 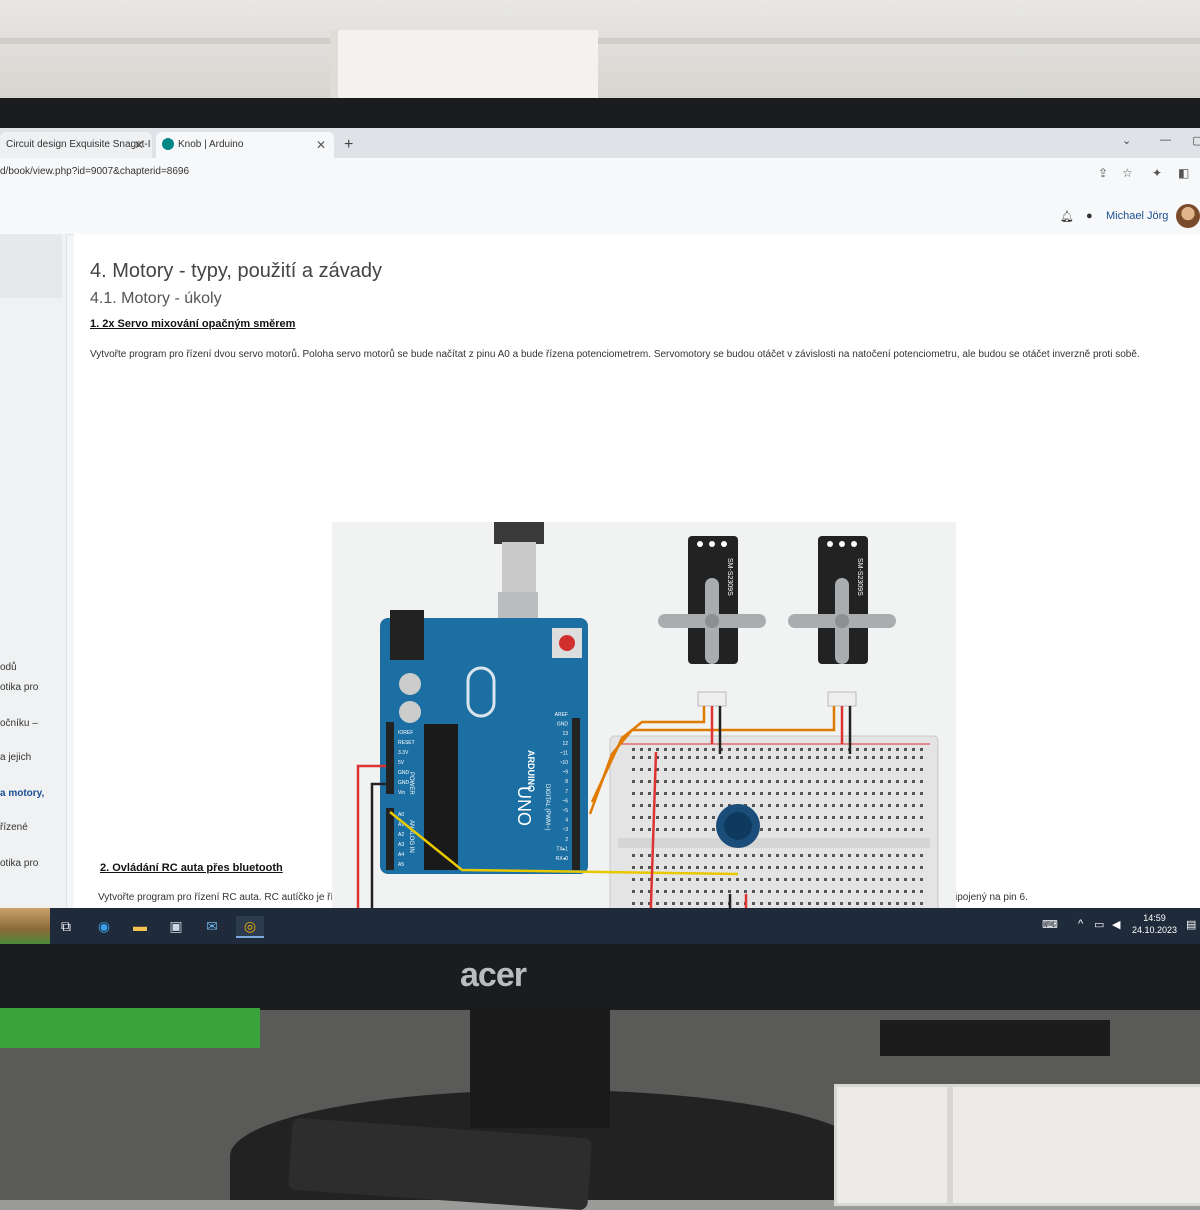 What do you see at coordinates (1137, 216) in the screenshot?
I see `user-name: Michael Jörg` at bounding box center [1137, 216].